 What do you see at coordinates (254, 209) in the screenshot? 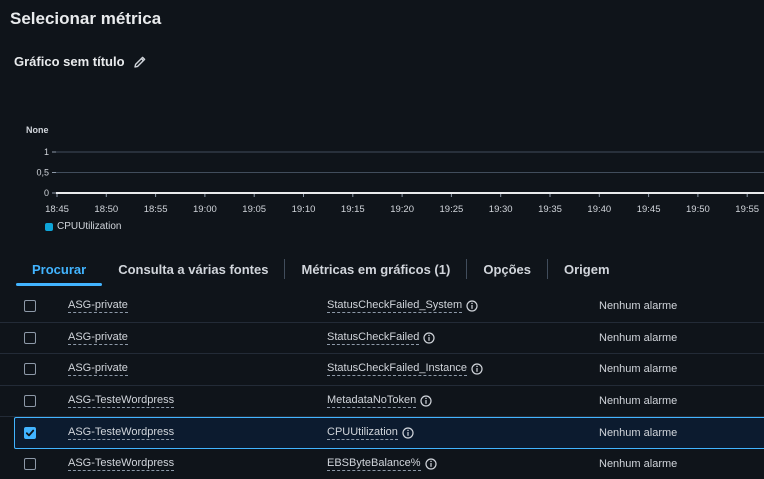
I see `x-tick-label: 19:05` at bounding box center [254, 209].